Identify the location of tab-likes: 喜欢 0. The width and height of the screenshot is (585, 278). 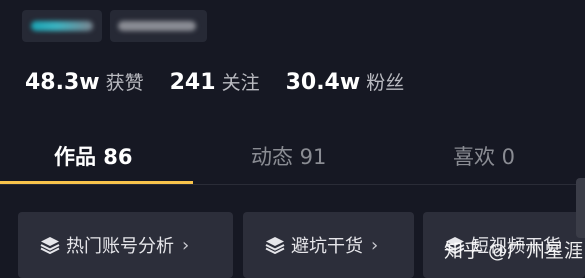
(484, 156).